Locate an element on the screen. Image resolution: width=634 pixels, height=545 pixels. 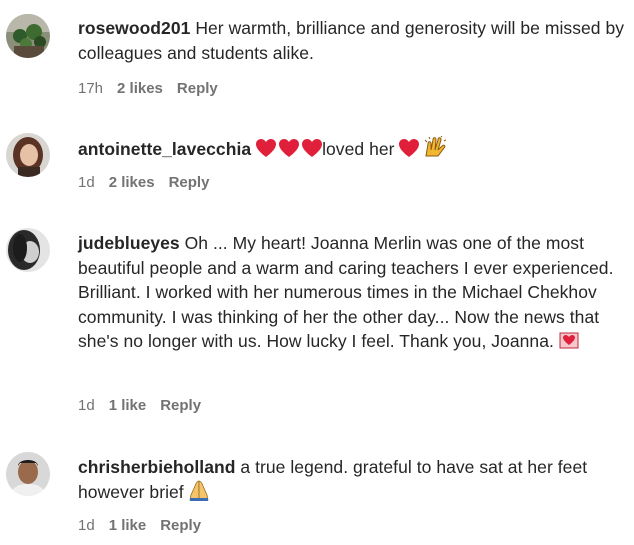
timestamp: 17h is located at coordinates (91, 88).